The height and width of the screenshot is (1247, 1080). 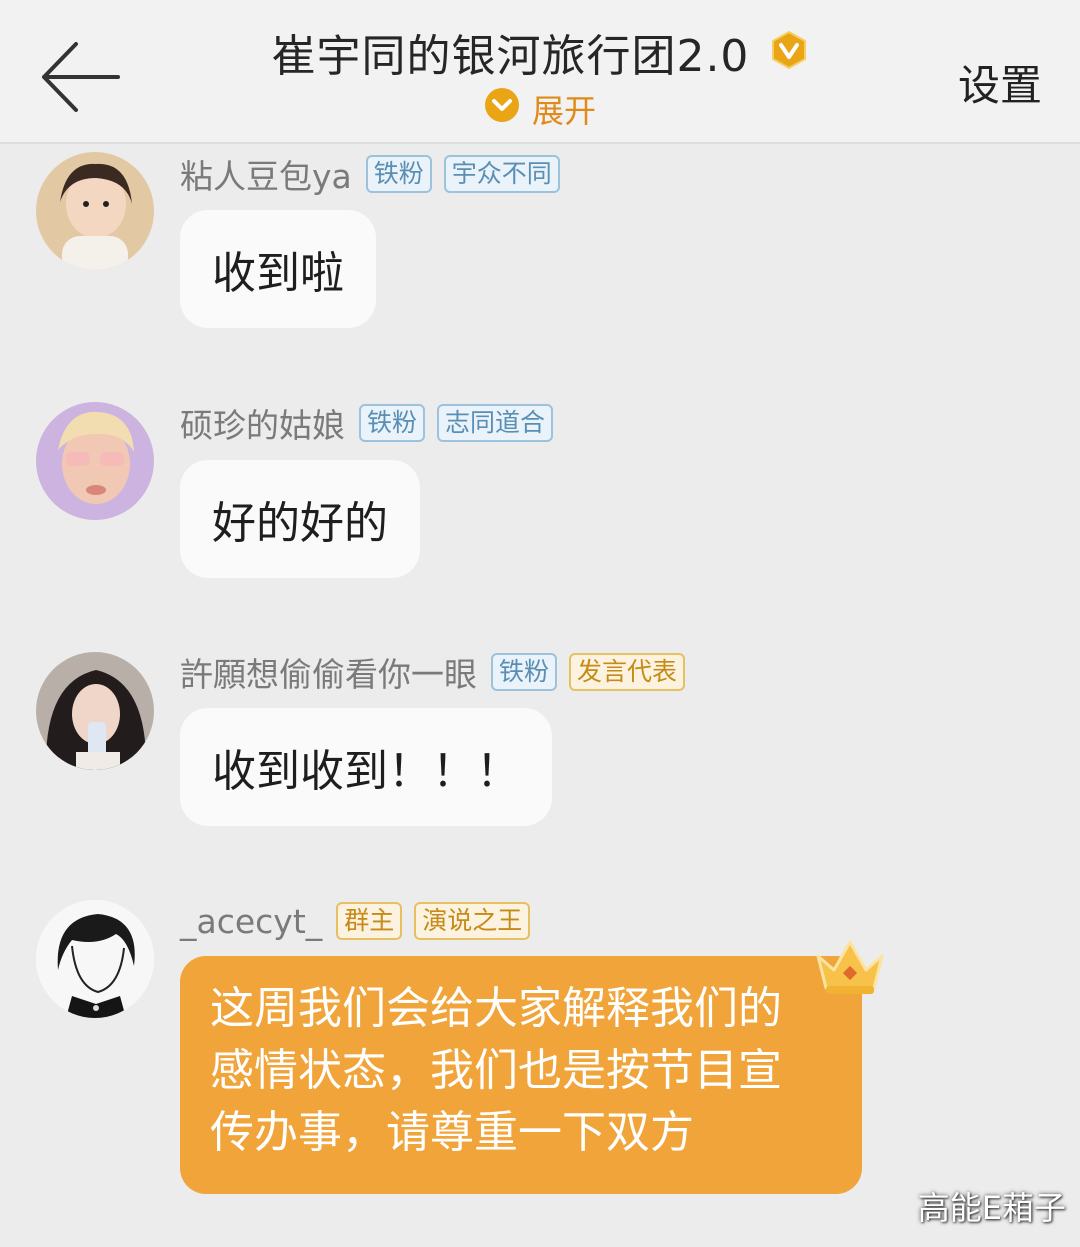 I want to click on verified-badge-icon, so click(x=789, y=52).